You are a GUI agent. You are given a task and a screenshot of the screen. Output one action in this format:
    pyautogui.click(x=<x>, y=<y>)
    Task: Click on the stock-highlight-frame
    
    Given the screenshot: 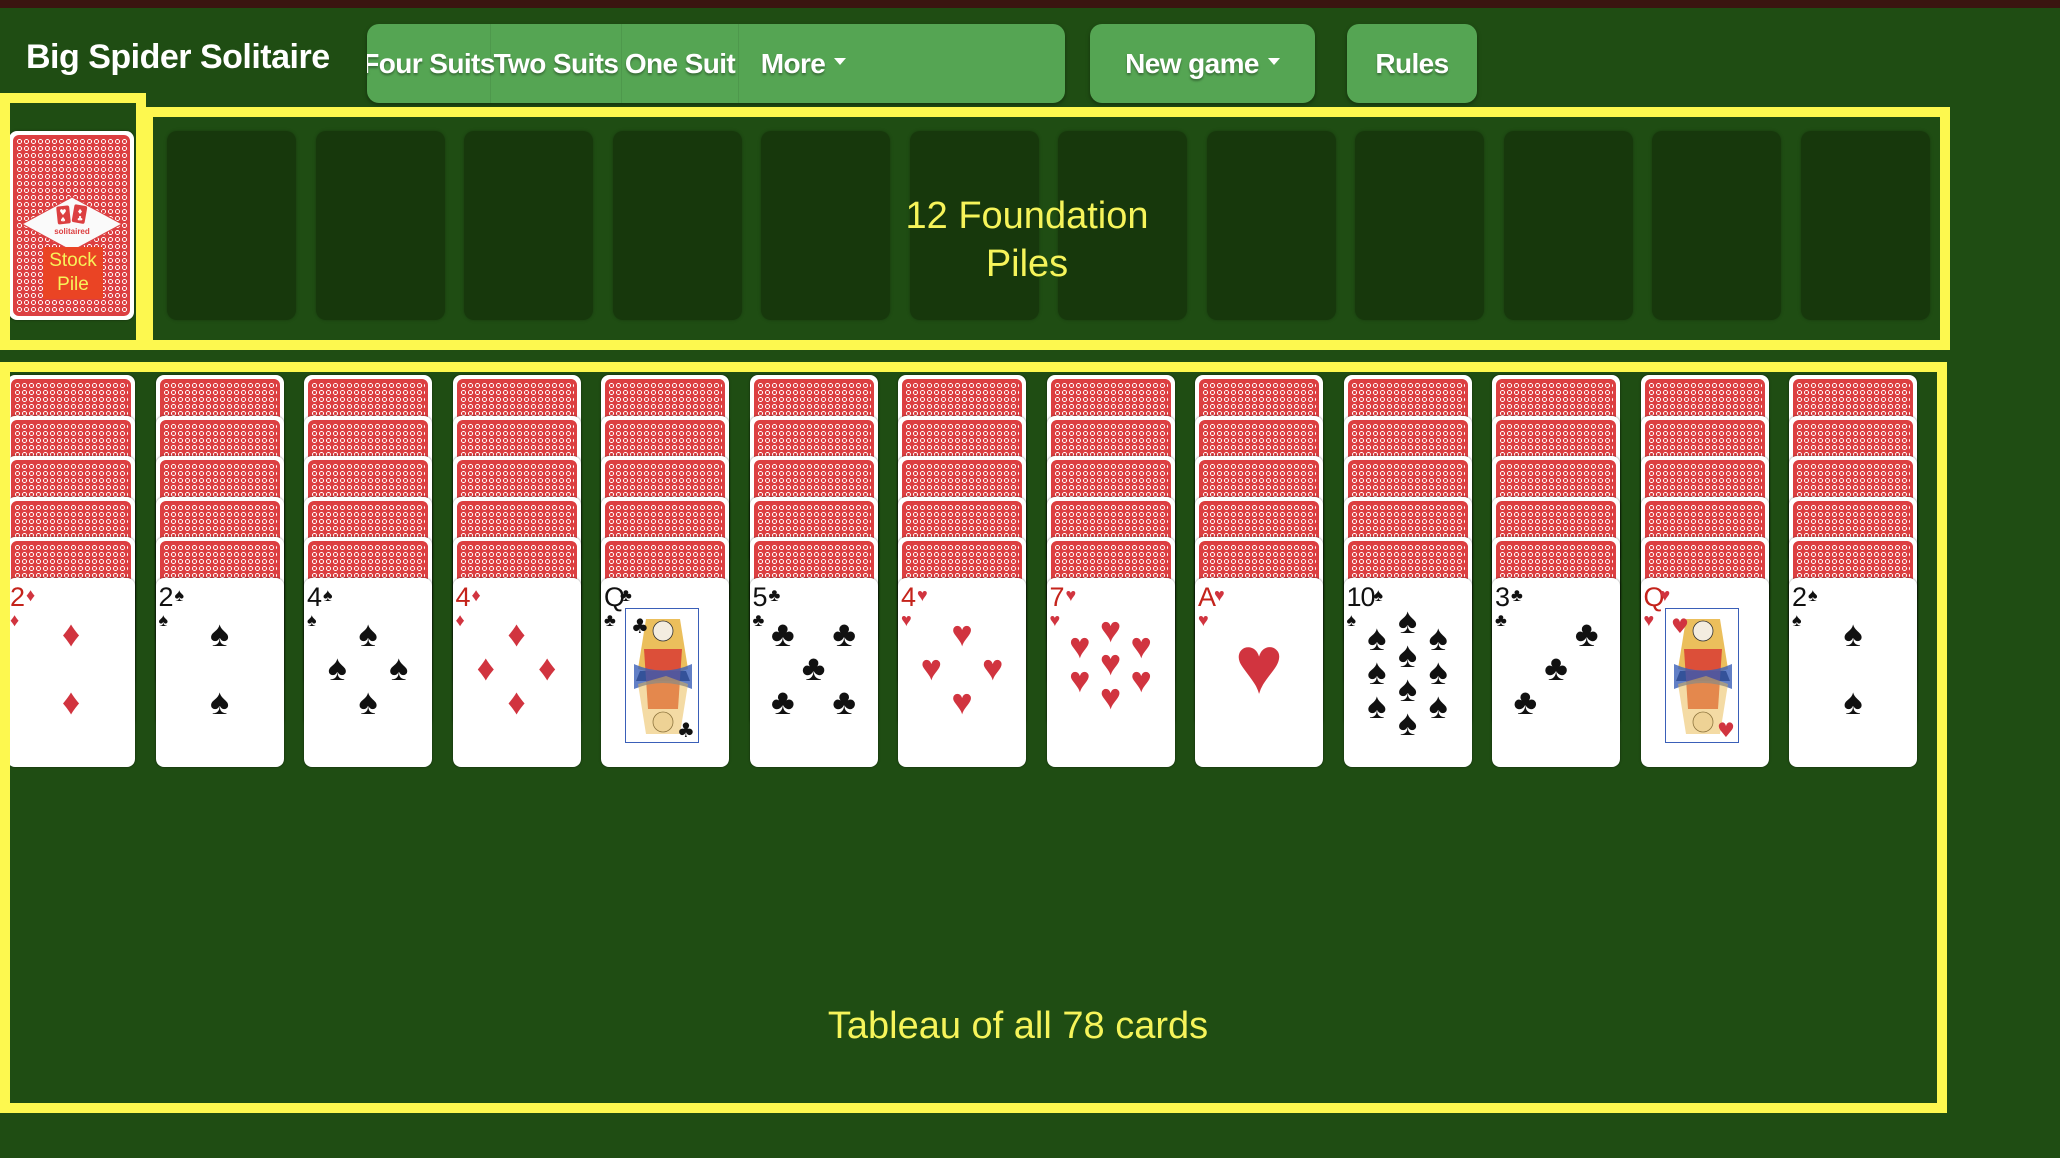 What is the action you would take?
    pyautogui.click(x=73, y=221)
    